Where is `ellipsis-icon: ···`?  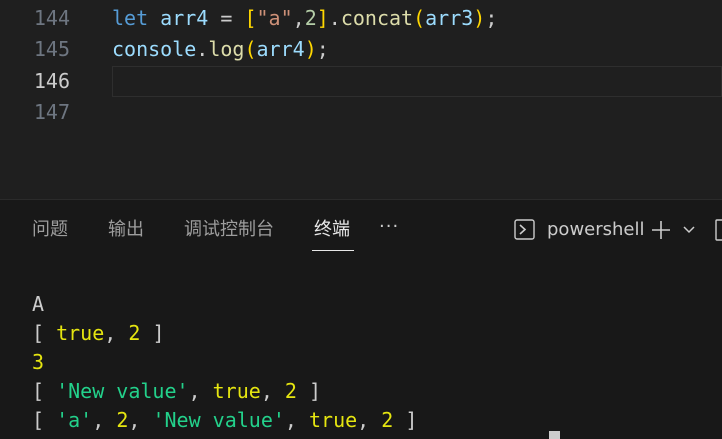
ellipsis-icon: ··· is located at coordinates (389, 226).